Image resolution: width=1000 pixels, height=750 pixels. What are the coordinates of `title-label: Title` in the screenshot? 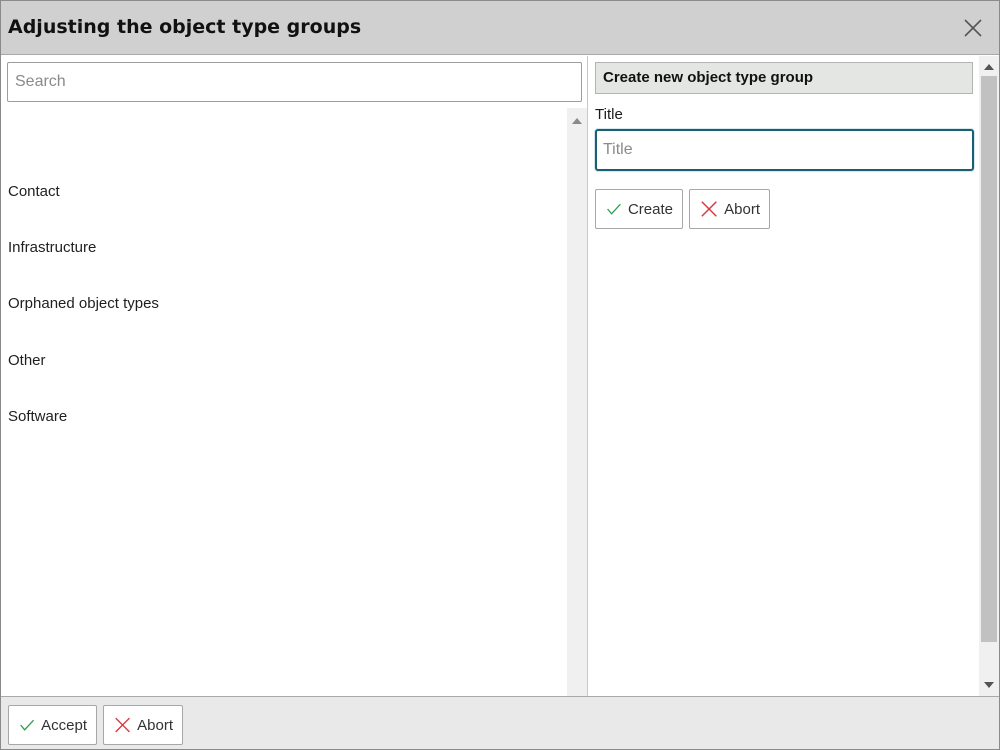 It's located at (609, 114).